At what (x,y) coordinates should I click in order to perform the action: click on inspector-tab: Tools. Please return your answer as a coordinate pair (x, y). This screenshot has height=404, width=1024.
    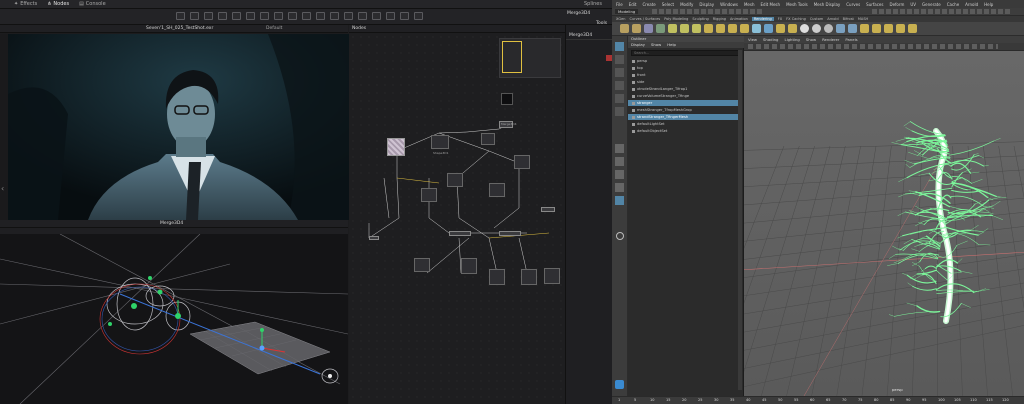
    Looking at the image, I should click on (601, 23).